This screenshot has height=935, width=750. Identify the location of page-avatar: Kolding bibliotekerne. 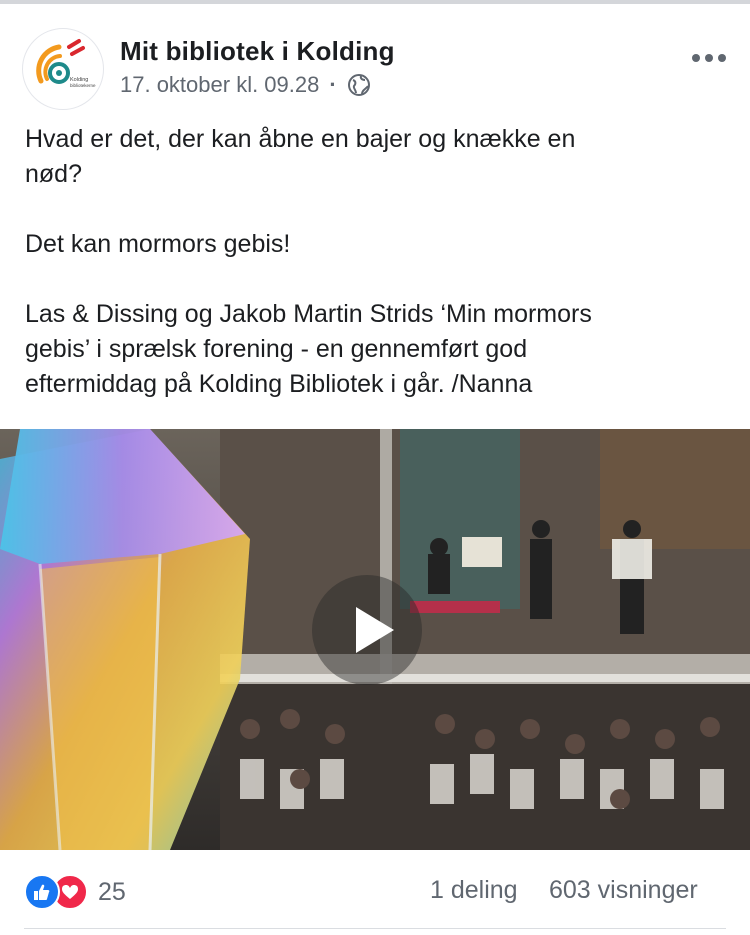
(63, 69).